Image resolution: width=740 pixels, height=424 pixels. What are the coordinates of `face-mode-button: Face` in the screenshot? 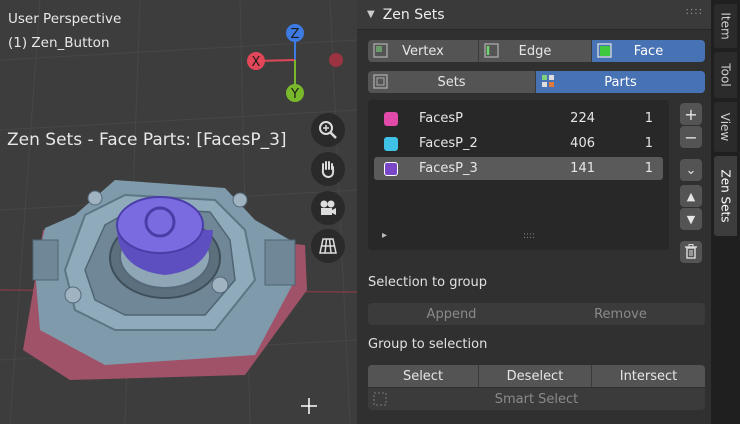 It's located at (648, 51).